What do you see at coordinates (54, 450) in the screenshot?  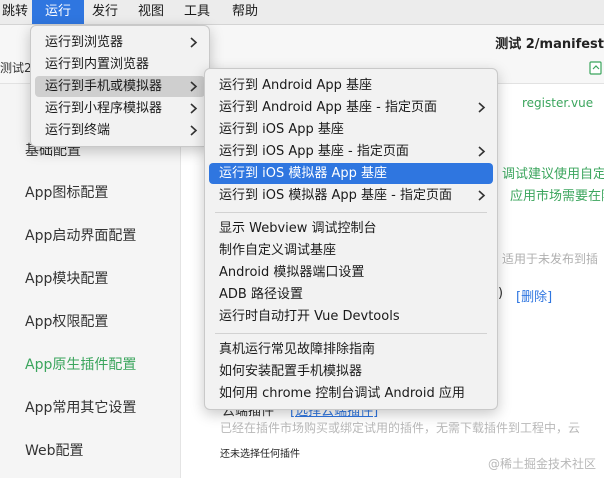 I see `sidebar-item-web: Web配置` at bounding box center [54, 450].